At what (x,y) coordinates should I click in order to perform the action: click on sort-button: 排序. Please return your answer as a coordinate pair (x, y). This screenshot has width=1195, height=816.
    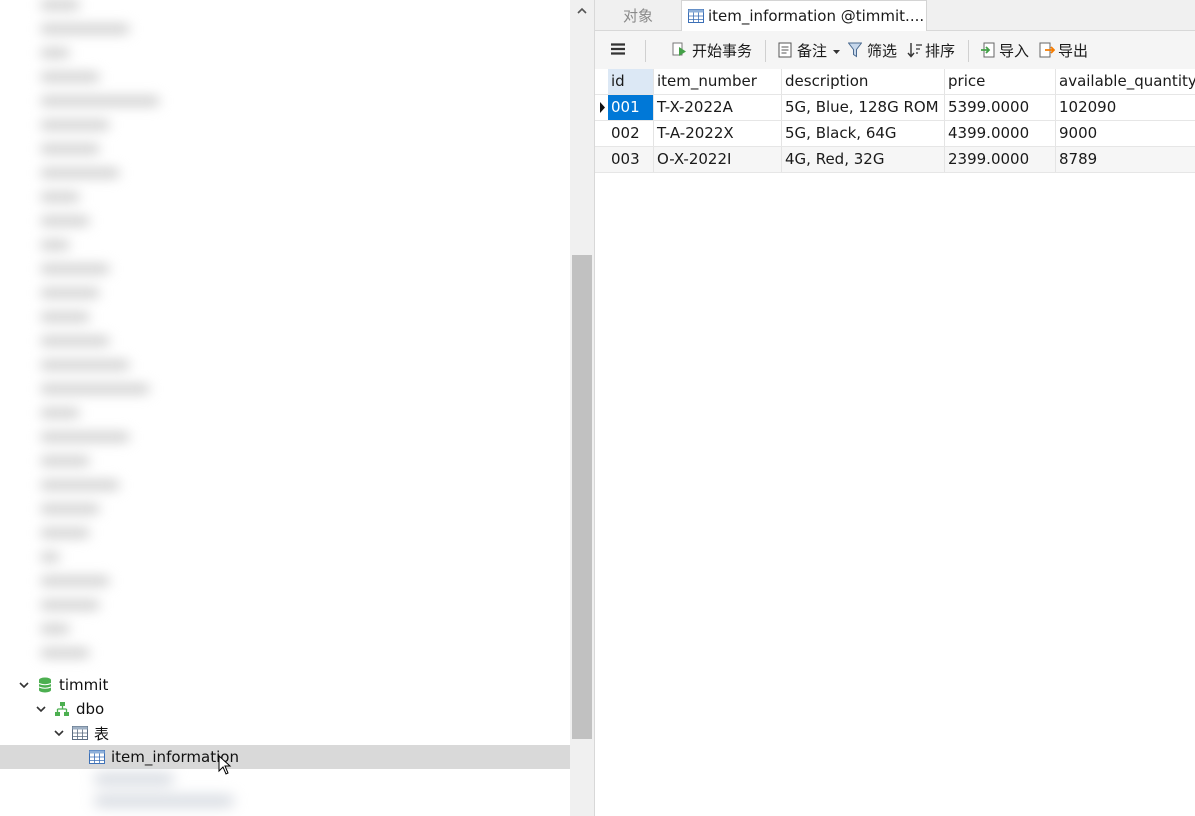
    Looking at the image, I should click on (931, 50).